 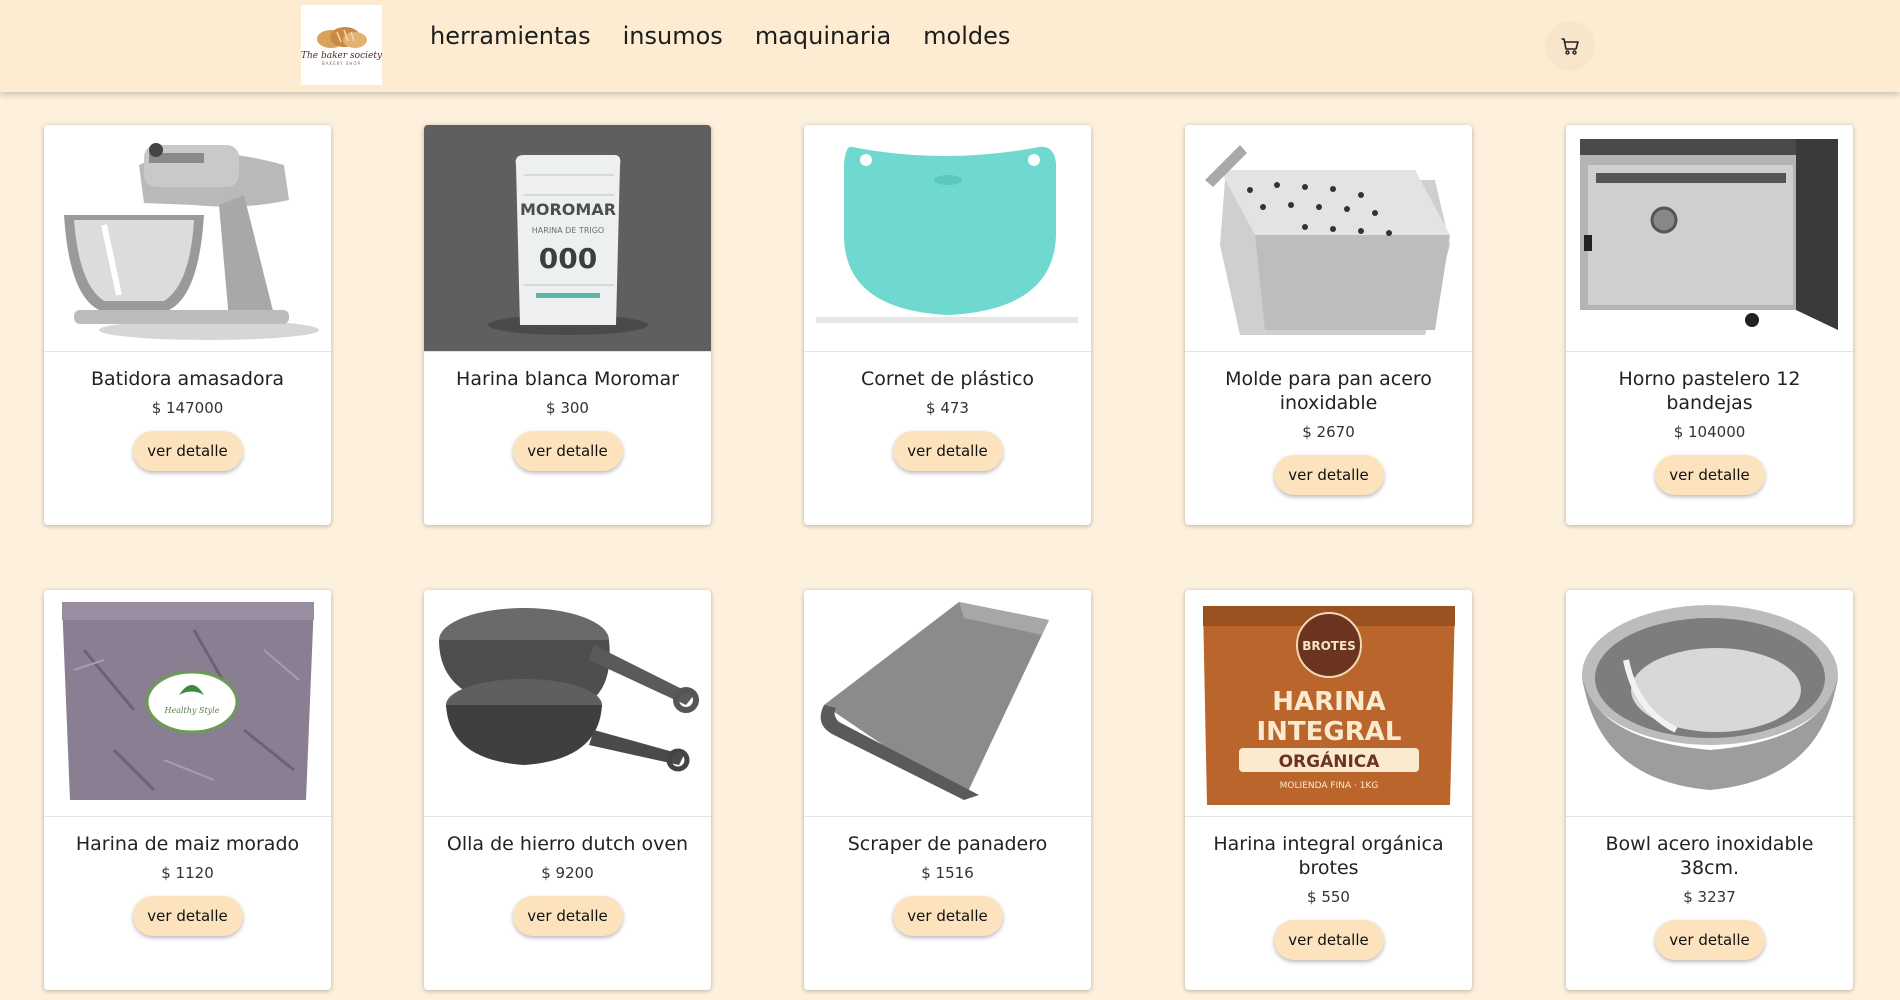 I want to click on product-image-plastic-scraper, so click(x=947, y=238).